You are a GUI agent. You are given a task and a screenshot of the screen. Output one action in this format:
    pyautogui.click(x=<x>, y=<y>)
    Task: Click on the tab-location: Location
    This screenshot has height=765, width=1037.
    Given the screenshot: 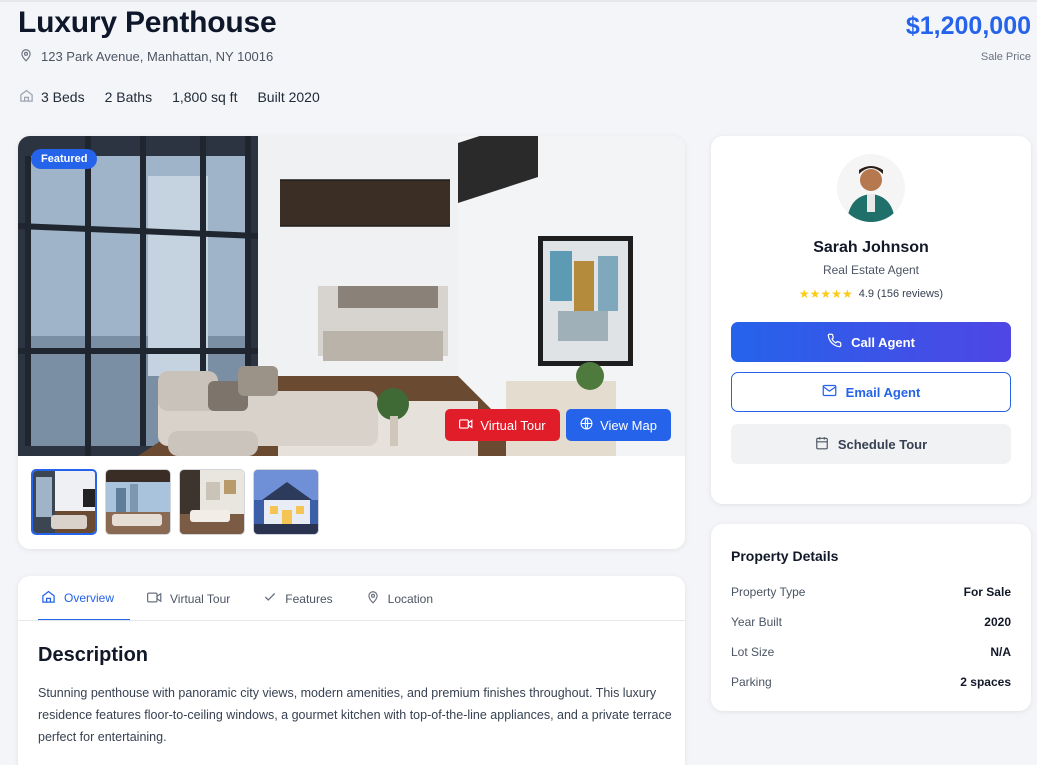 What is the action you would take?
    pyautogui.click(x=406, y=598)
    